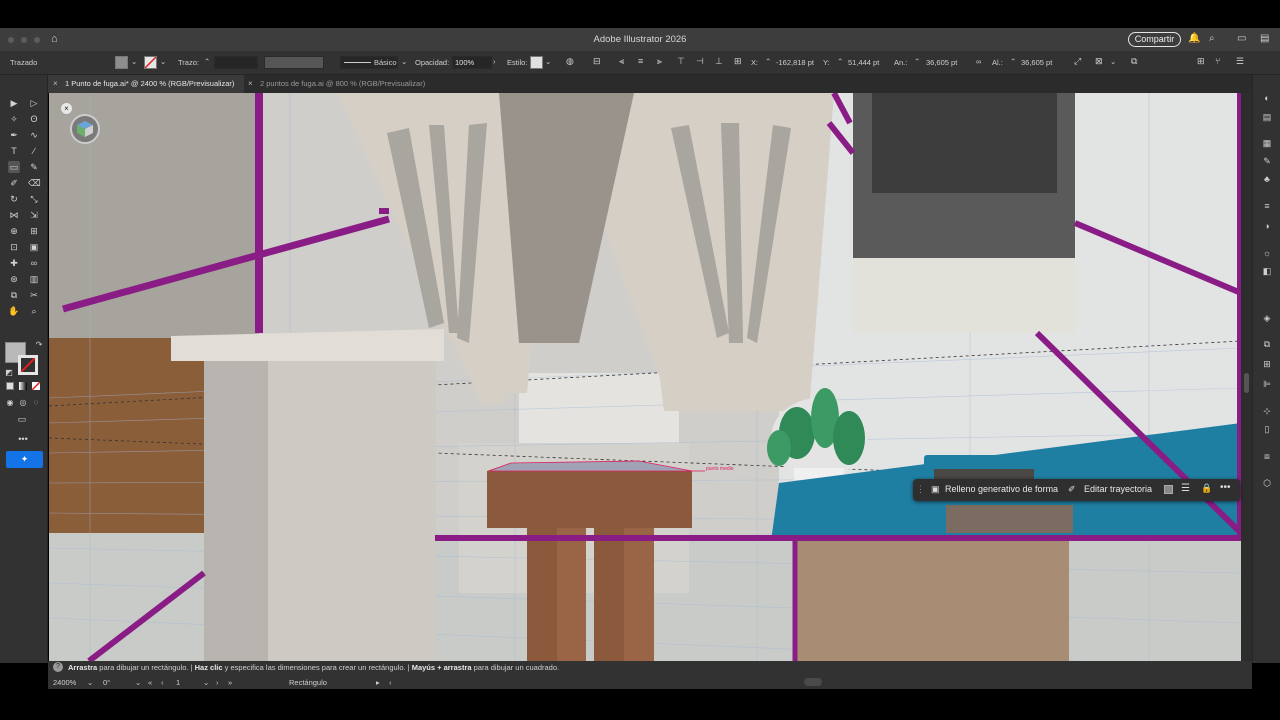 This screenshot has width=1280, height=720. Describe the element at coordinates (58, 667) in the screenshot. I see `help-icon: ?` at that location.